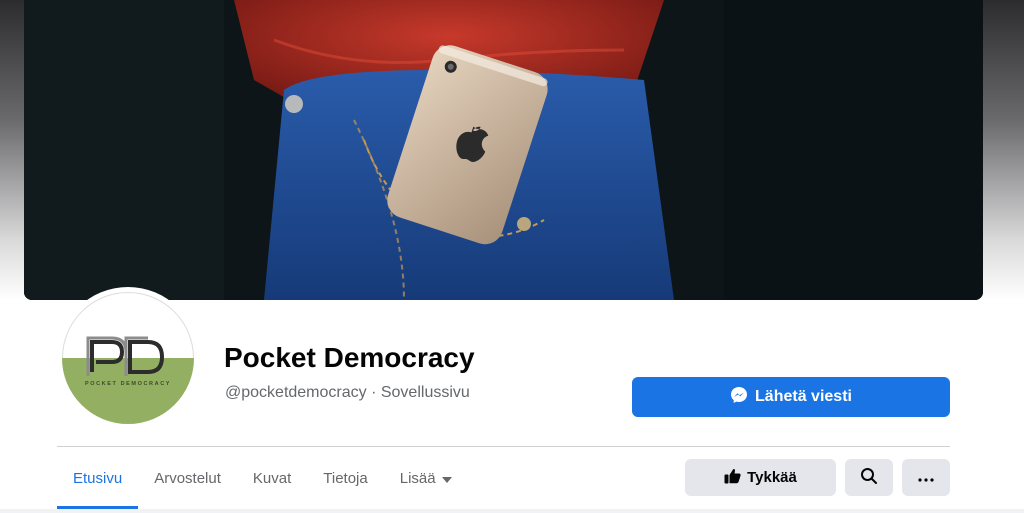 This screenshot has height=513, width=1024. Describe the element at coordinates (739, 397) in the screenshot. I see `messenger-icon` at that location.